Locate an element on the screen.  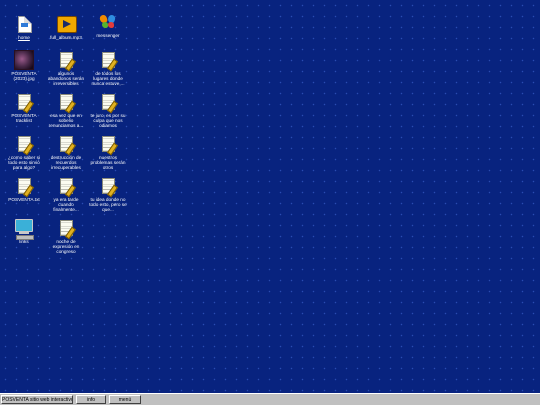
icon-label: POSVENTA tracklist is located at coordinates (24, 118).